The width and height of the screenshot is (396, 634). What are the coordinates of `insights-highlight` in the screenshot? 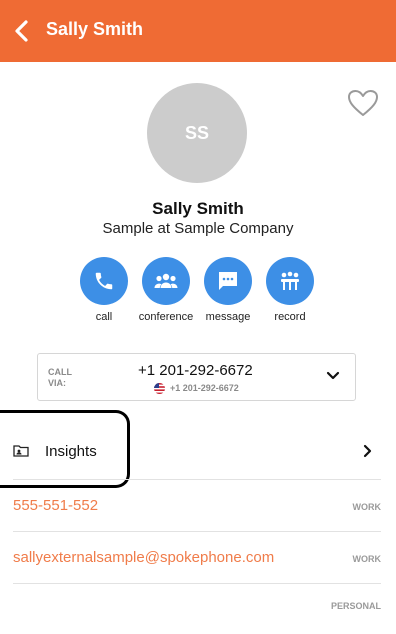 It's located at (65, 449).